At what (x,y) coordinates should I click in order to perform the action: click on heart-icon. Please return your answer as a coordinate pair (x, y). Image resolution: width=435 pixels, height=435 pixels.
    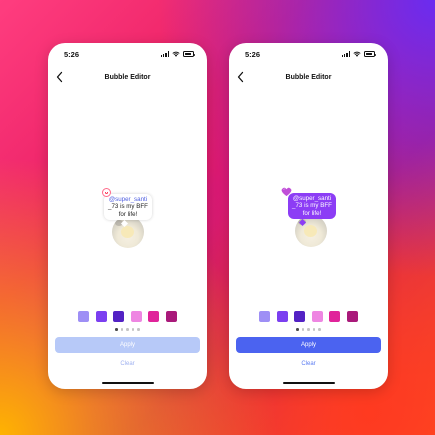
    Looking at the image, I should click on (286, 192).